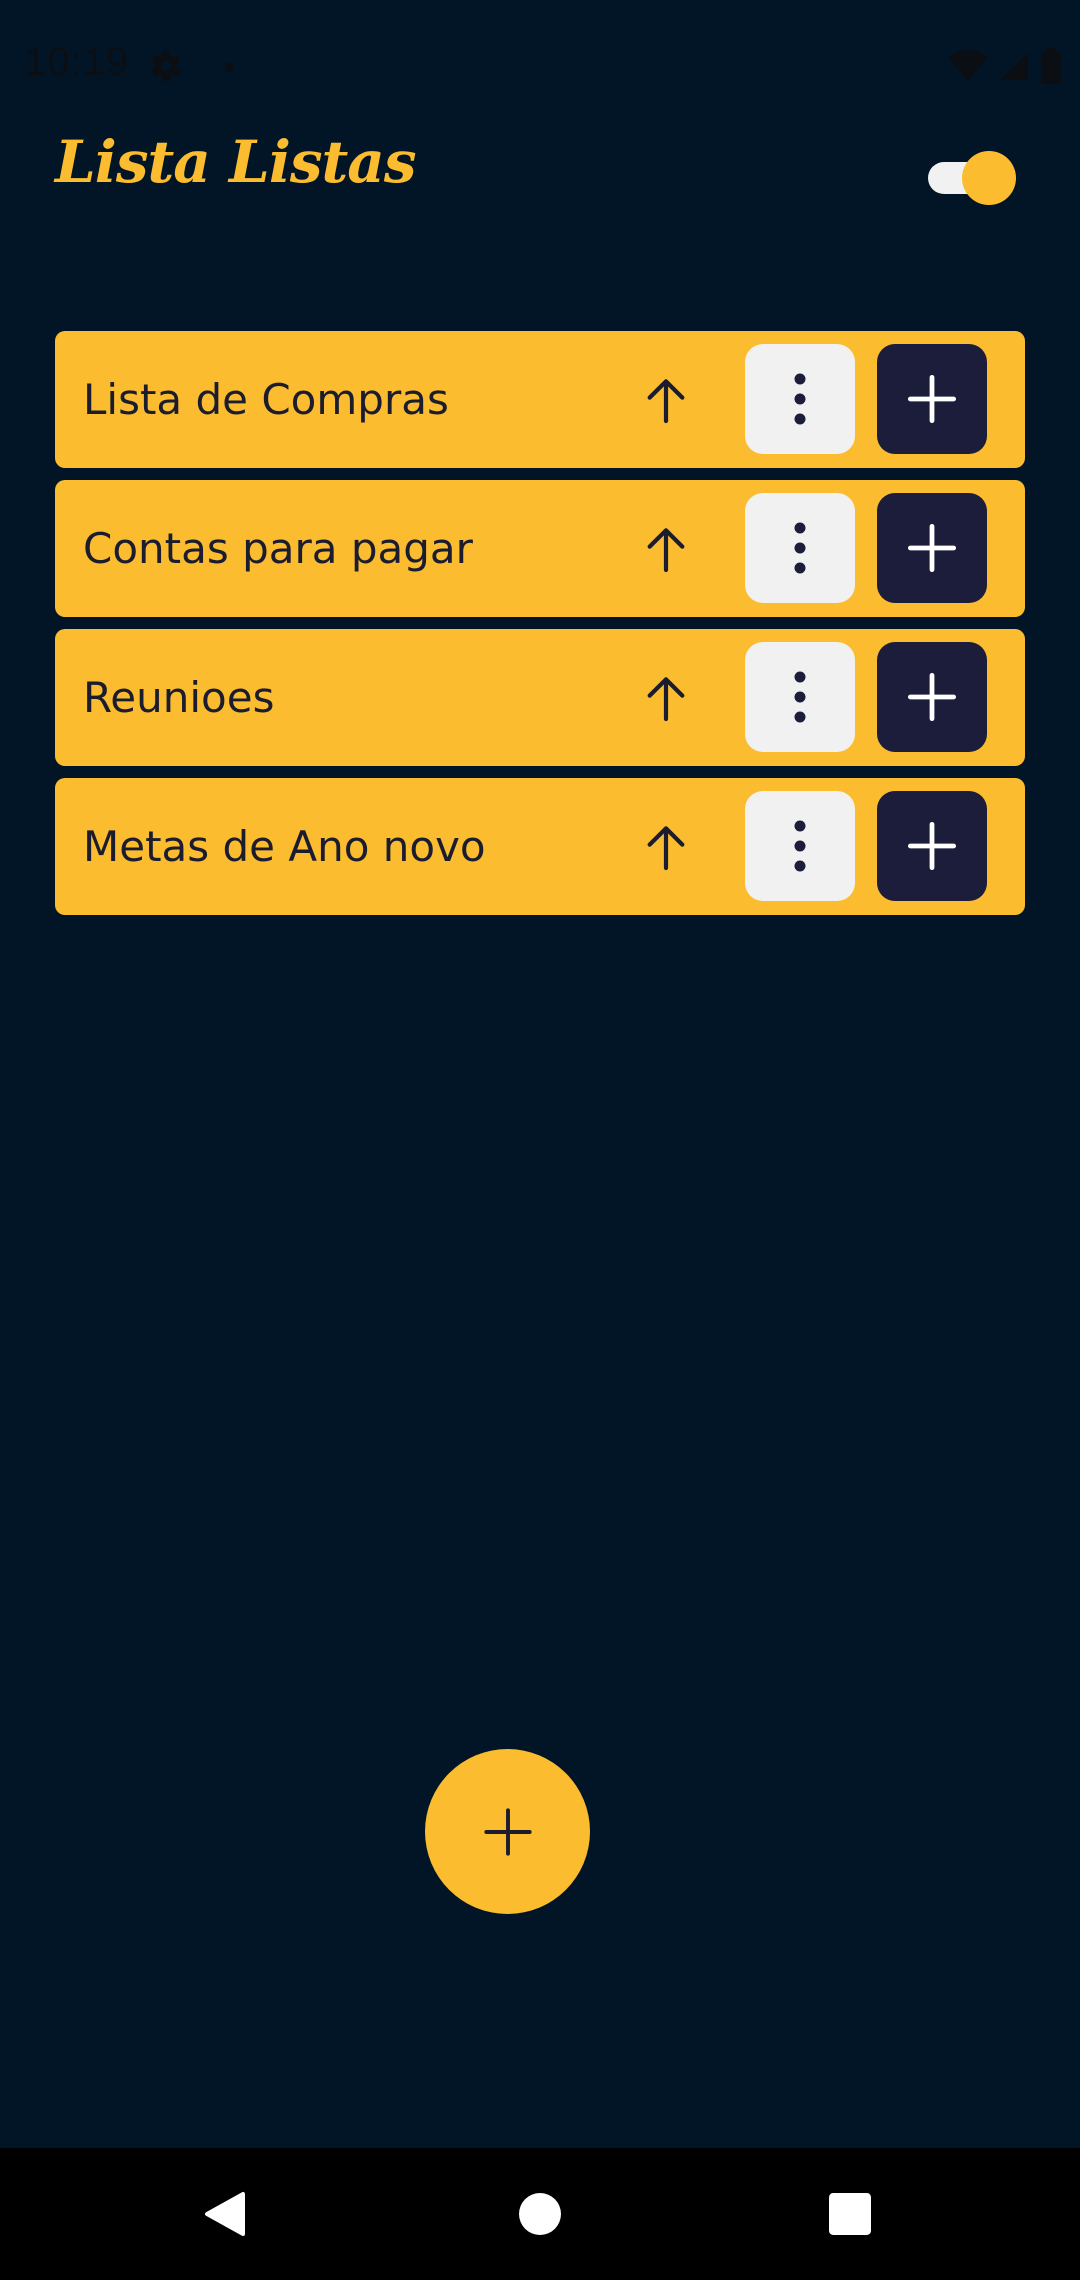  Describe the element at coordinates (229, 67) in the screenshot. I see `notification-dot-icon` at that location.